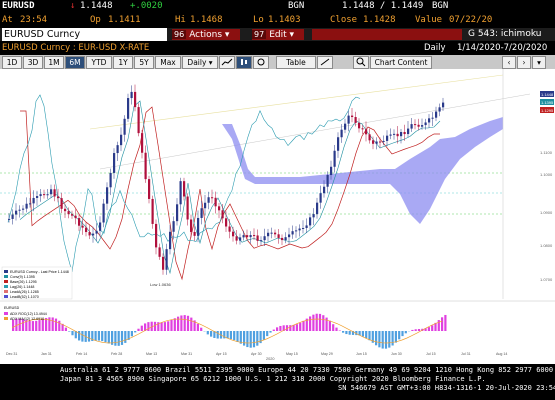 Image resolution: width=555 pixels, height=400 pixels. I want to click on range-3d-button: 3D, so click(33, 62).